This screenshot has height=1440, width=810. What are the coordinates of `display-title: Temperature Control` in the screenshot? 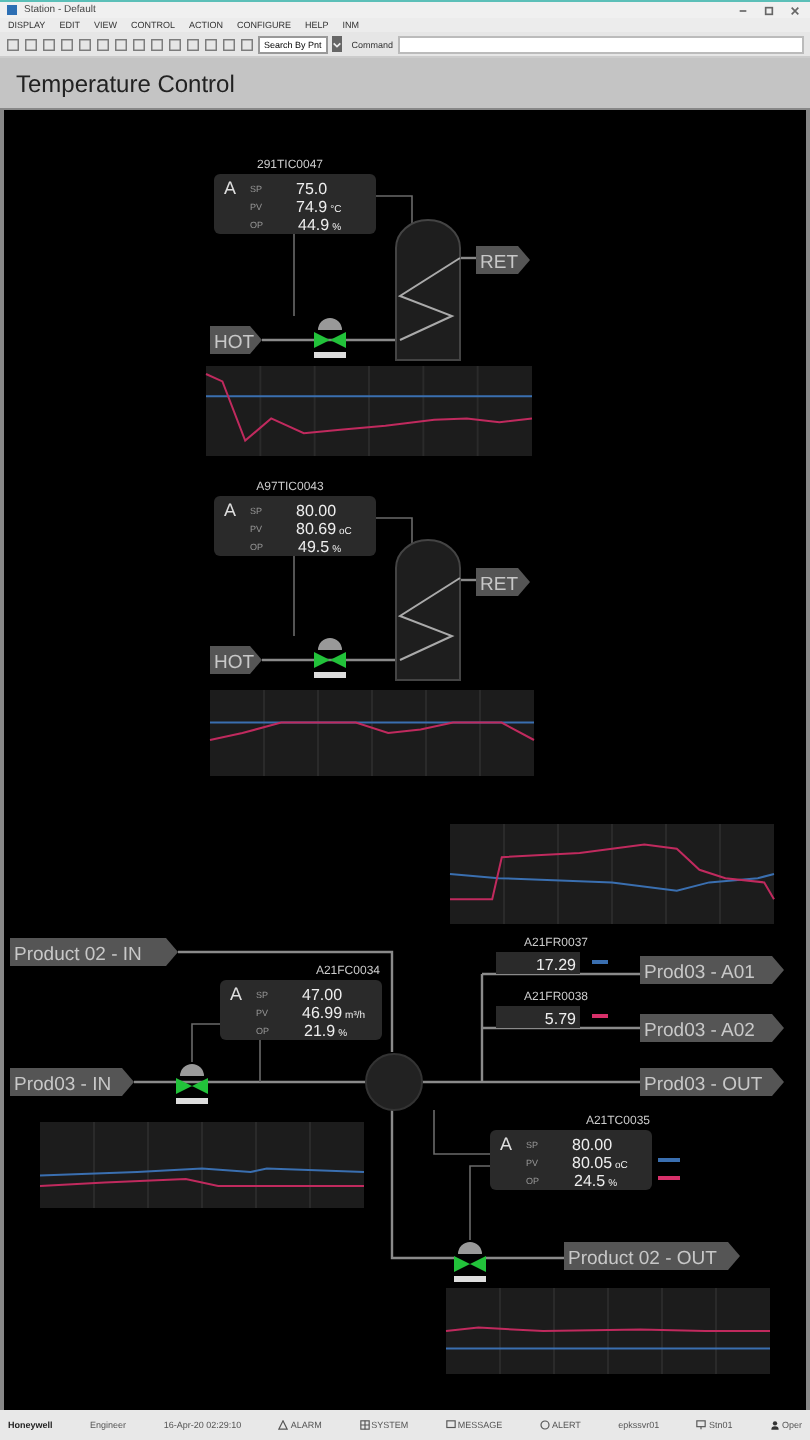 It's located at (125, 83).